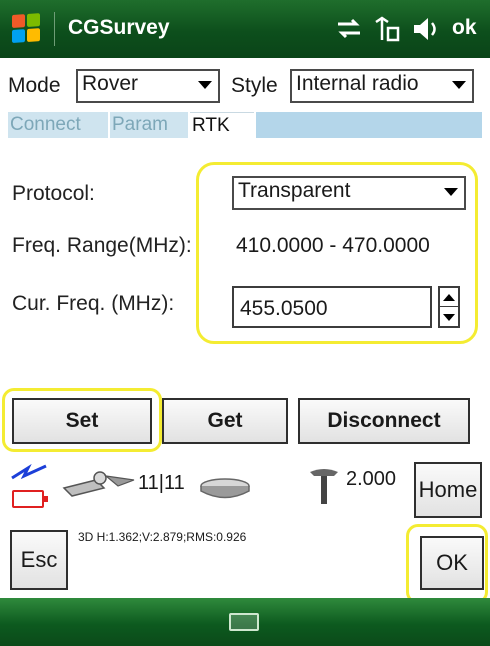 Image resolution: width=490 pixels, height=646 pixels. I want to click on cur-freq-label: Cur. Freq. (MHz):, so click(93, 303).